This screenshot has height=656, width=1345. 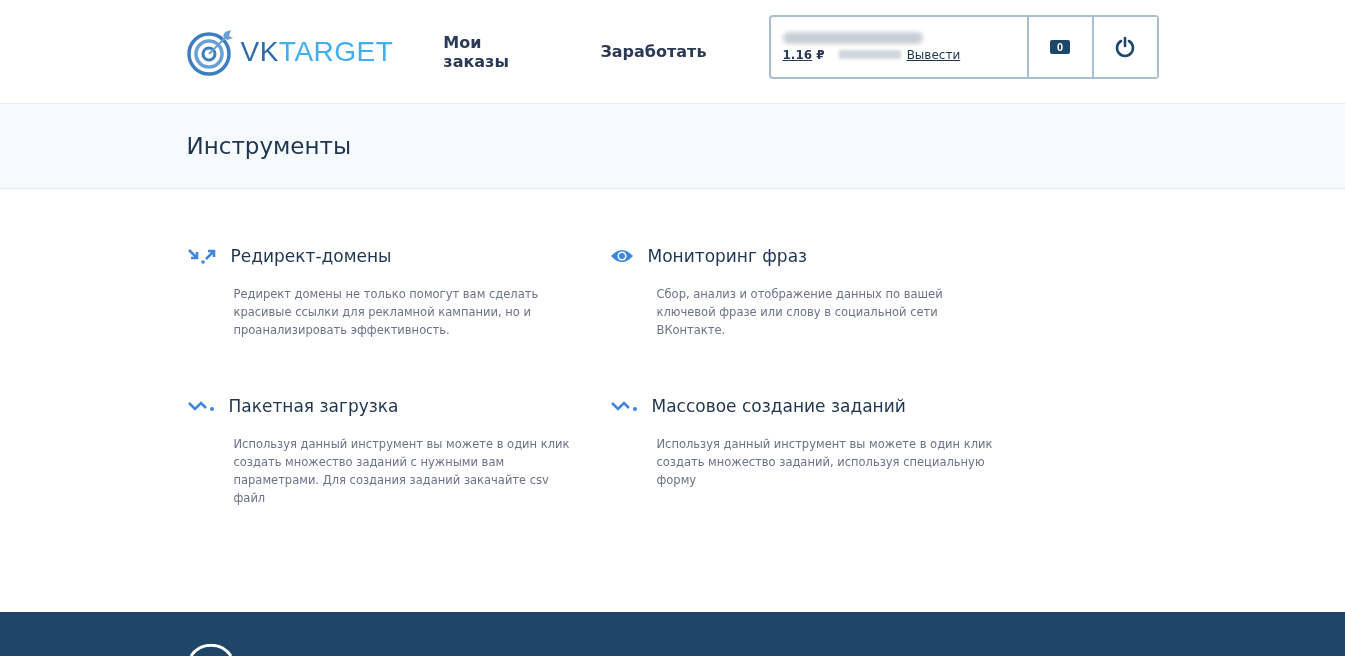 I want to click on tool-title: Массовое создание заданий, so click(x=778, y=406).